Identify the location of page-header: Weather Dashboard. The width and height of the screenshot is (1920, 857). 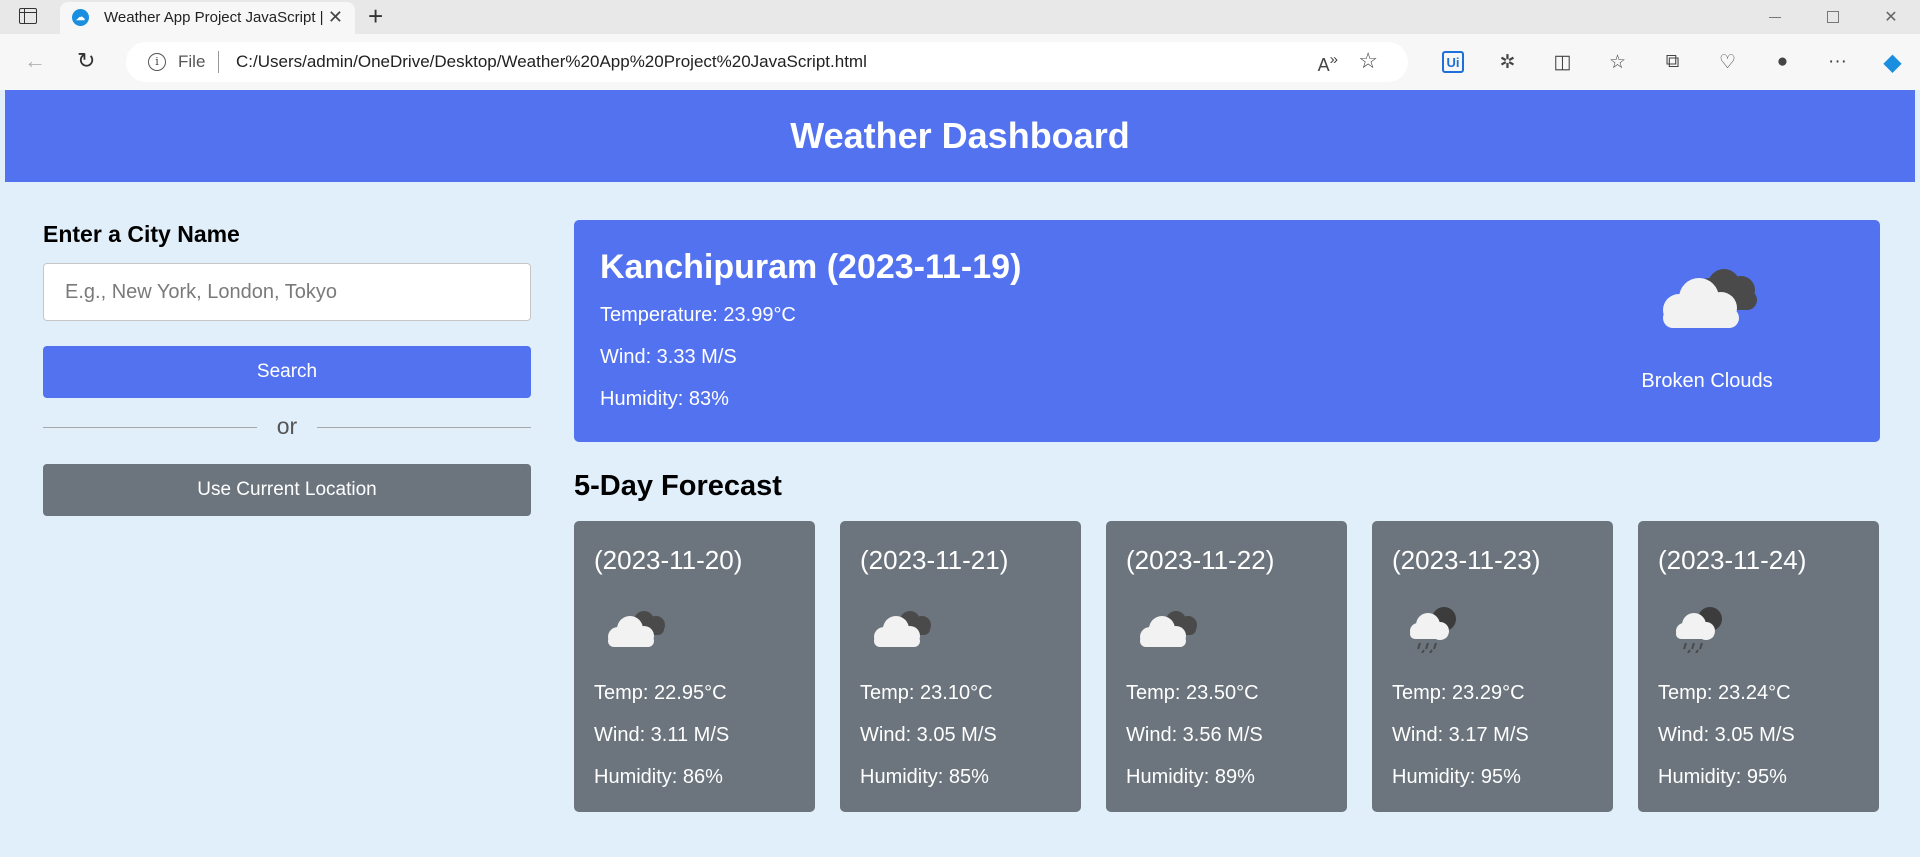
(960, 136).